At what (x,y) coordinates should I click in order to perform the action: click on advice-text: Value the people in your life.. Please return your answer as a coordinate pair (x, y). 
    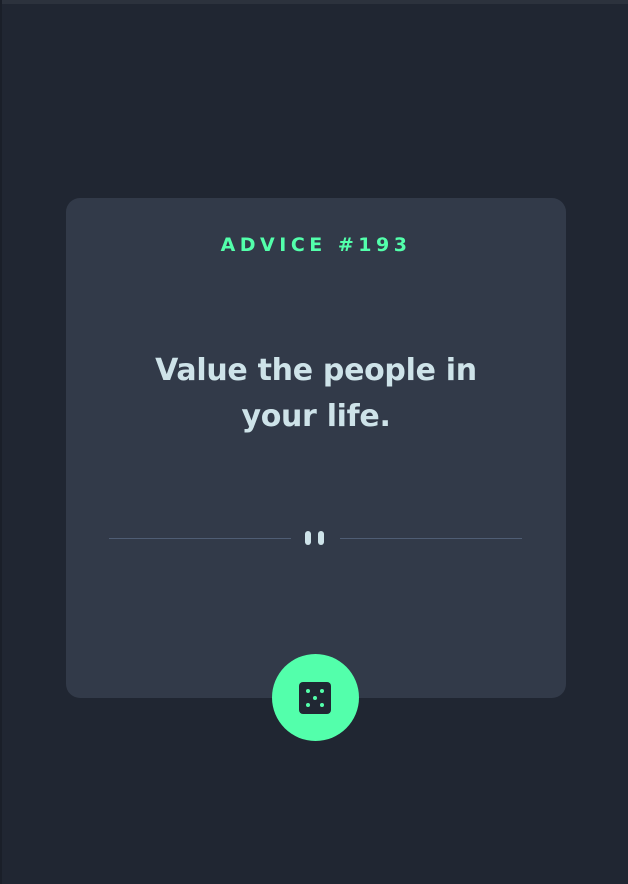
    Looking at the image, I should click on (316, 393).